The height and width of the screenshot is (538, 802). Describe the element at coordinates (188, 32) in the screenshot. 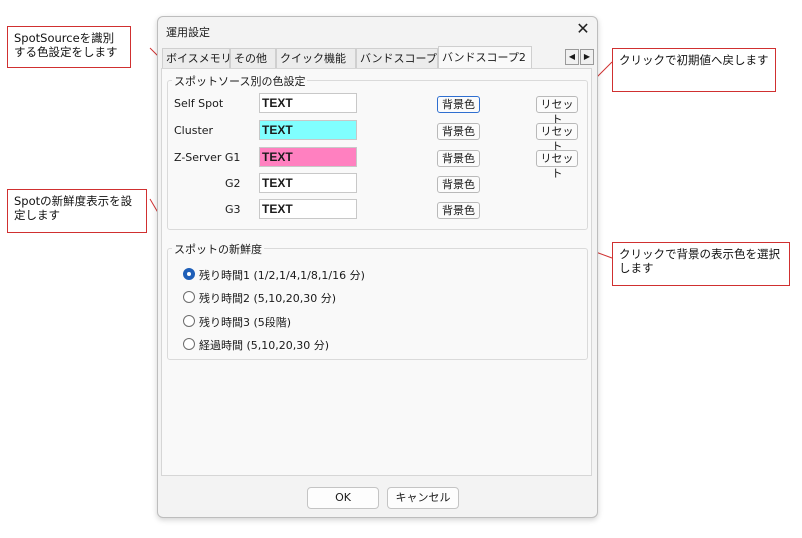

I see `dialog-title: 運用設定` at that location.